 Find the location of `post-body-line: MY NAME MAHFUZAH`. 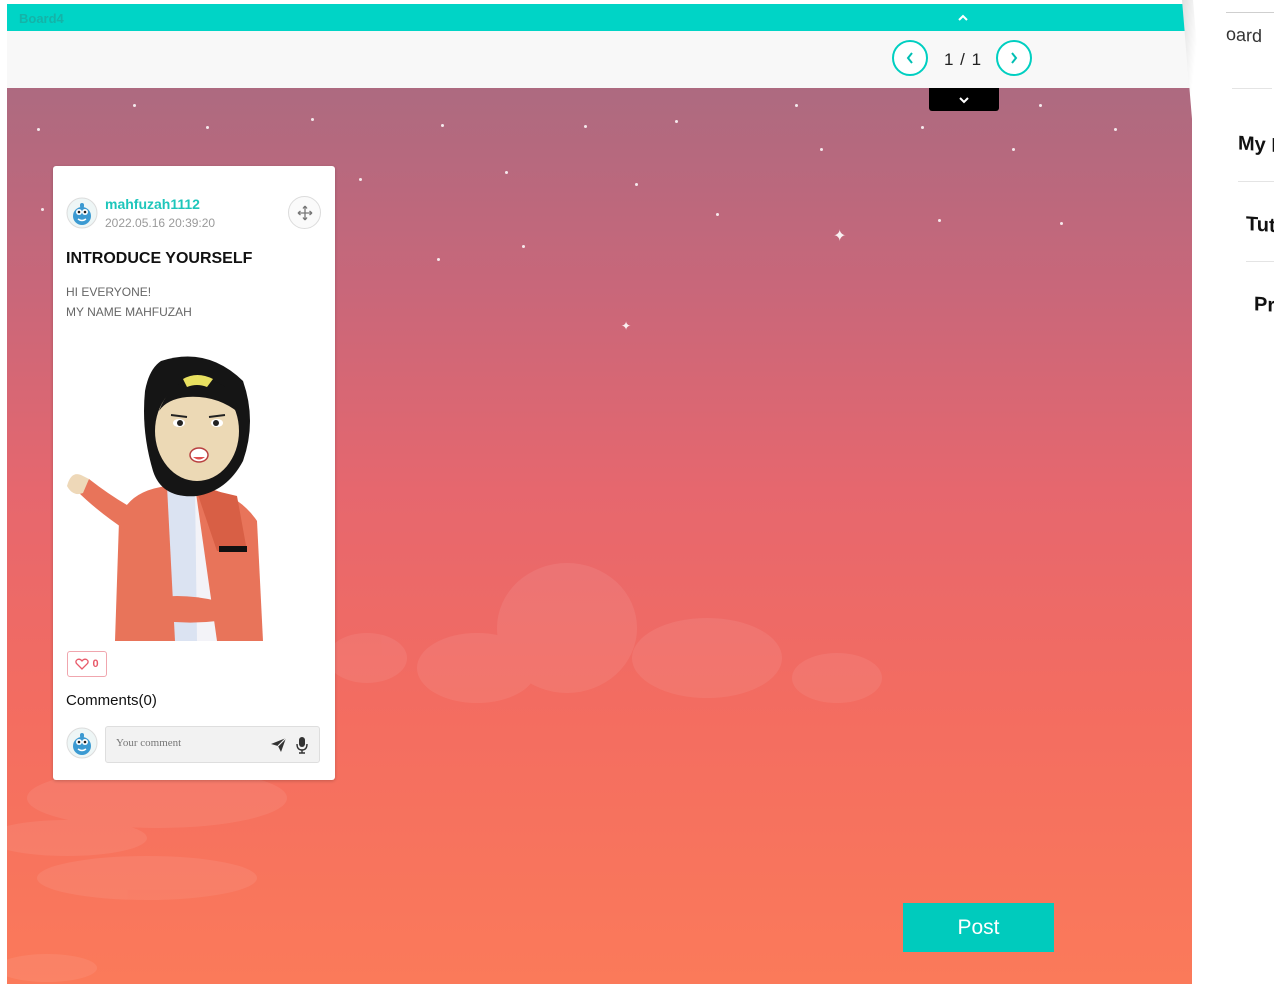

post-body-line: MY NAME MAHFUZAH is located at coordinates (129, 312).